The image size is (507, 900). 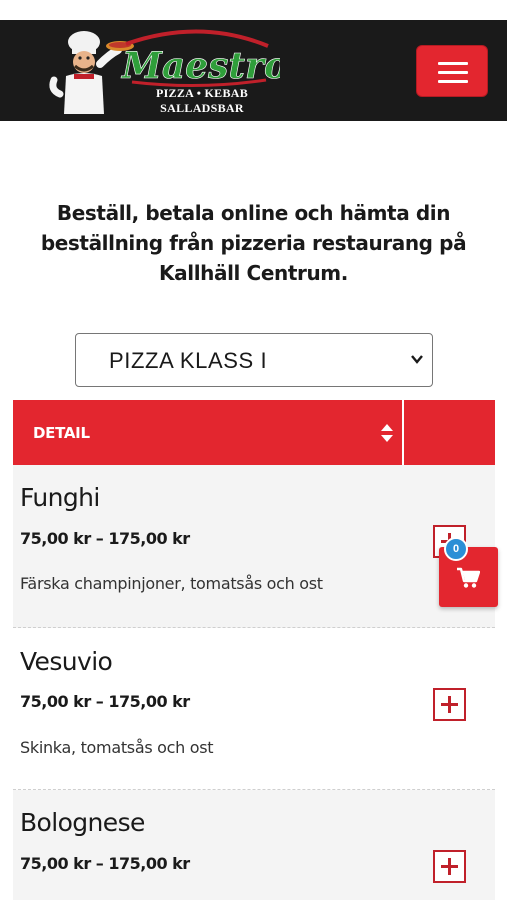 I want to click on hamburger-menu-button, so click(x=452, y=71).